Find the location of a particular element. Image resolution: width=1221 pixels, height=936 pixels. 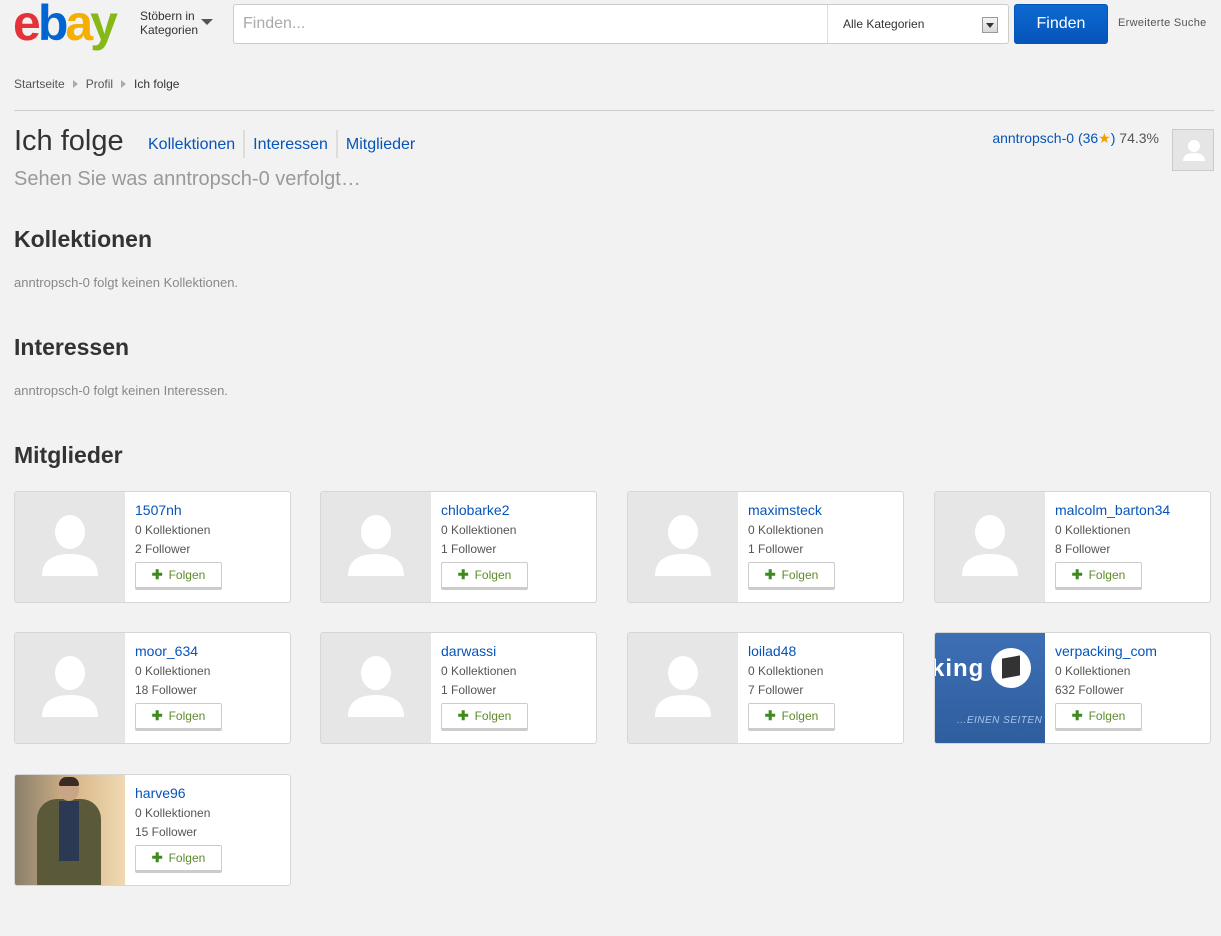

member-name-link: chlobarke2 is located at coordinates (475, 510).